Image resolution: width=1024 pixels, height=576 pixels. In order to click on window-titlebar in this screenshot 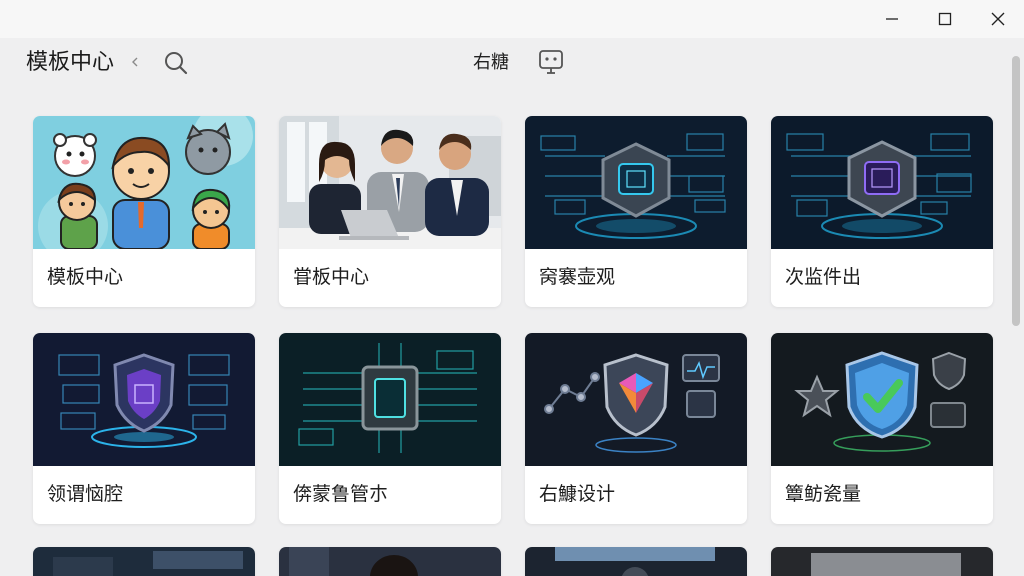, I will do `click(512, 19)`.